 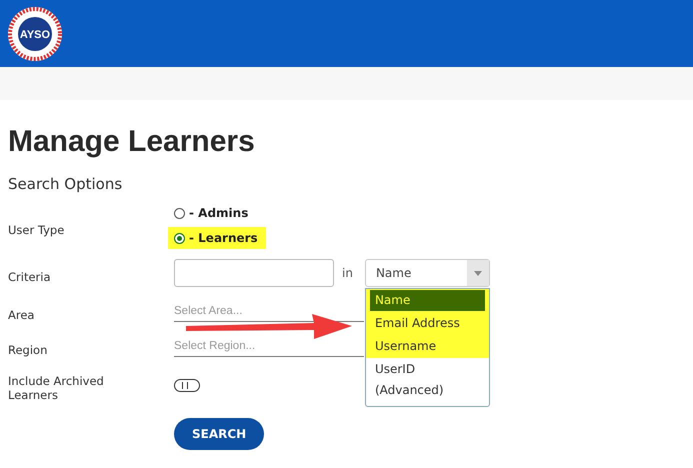 What do you see at coordinates (30, 277) in the screenshot?
I see `field-label: Criteria` at bounding box center [30, 277].